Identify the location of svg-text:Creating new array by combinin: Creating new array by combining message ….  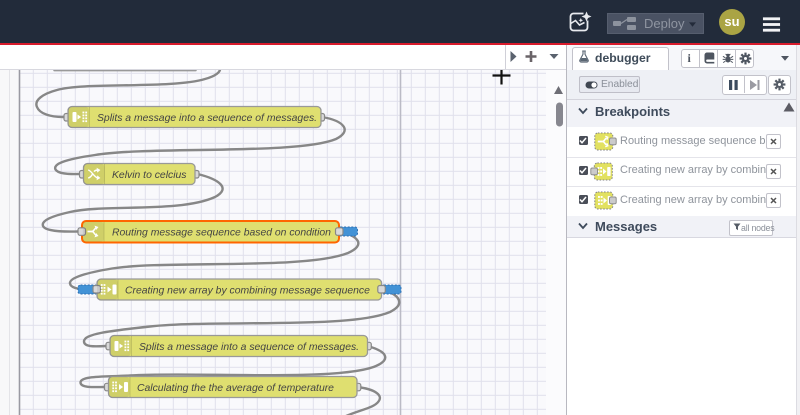
(247, 291).